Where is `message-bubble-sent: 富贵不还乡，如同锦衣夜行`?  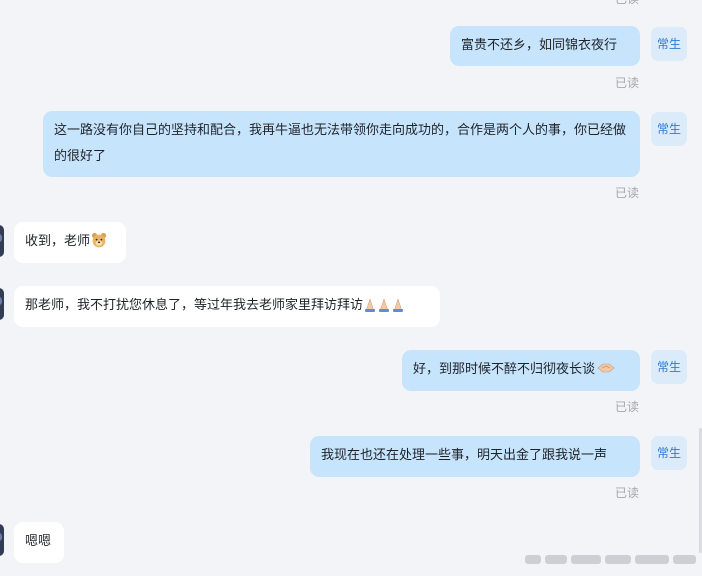
message-bubble-sent: 富贵不还乡，如同锦衣夜行 is located at coordinates (545, 46).